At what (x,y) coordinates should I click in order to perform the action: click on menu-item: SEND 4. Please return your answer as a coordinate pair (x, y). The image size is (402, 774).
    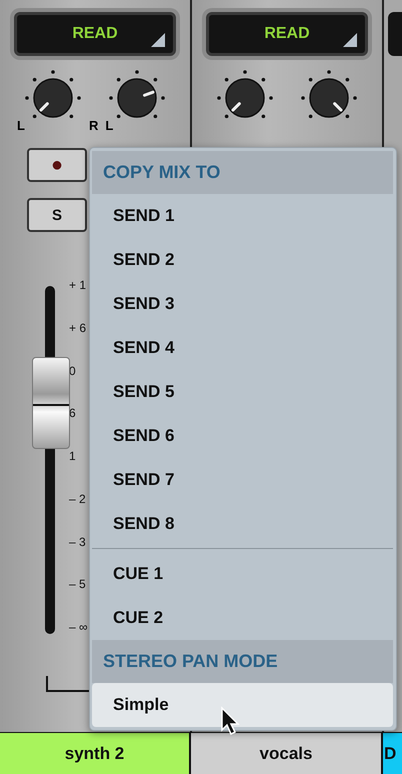
    Looking at the image, I should click on (242, 348).